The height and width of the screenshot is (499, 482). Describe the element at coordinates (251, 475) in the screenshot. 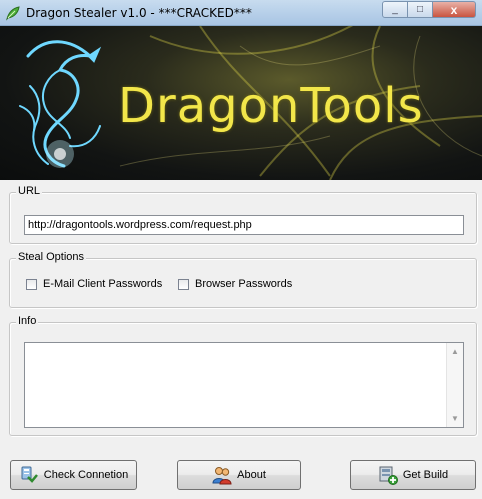

I see `about-label: About` at that location.